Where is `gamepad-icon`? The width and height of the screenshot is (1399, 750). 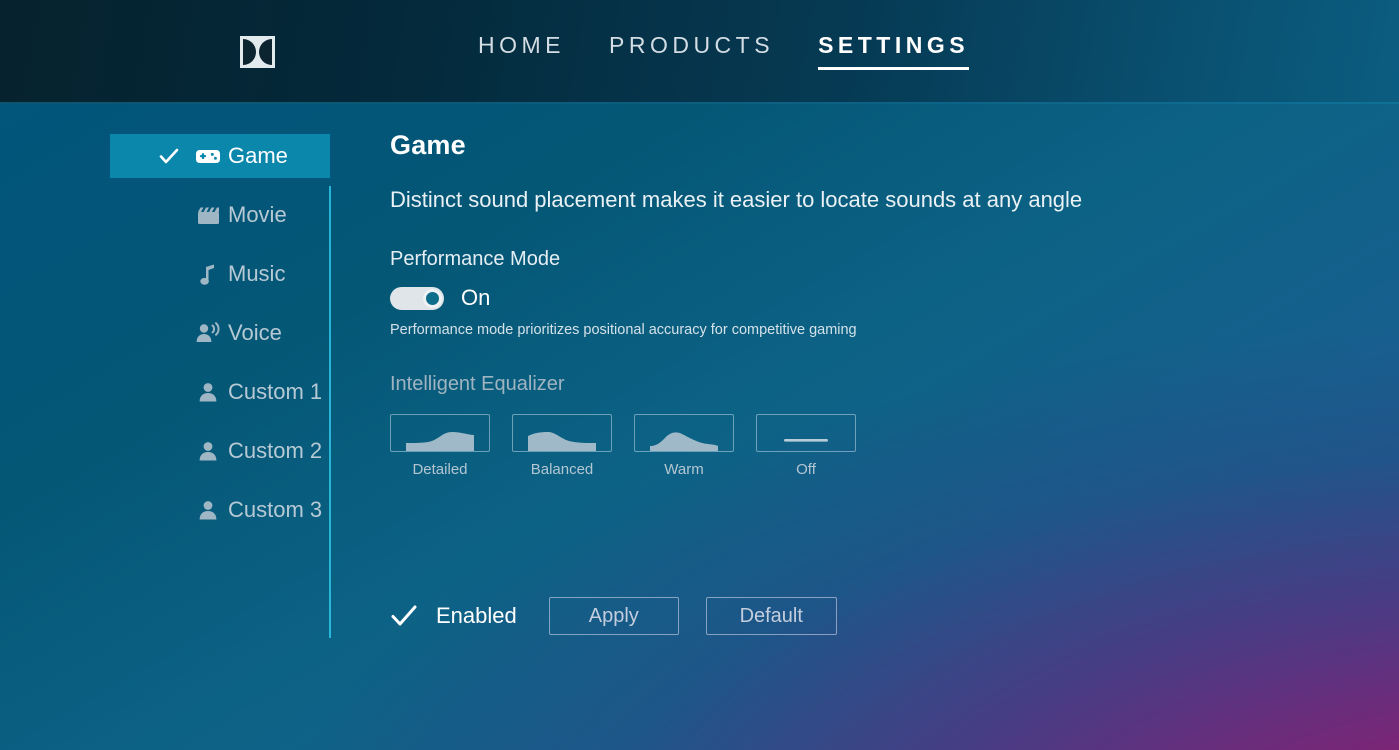 gamepad-icon is located at coordinates (208, 156).